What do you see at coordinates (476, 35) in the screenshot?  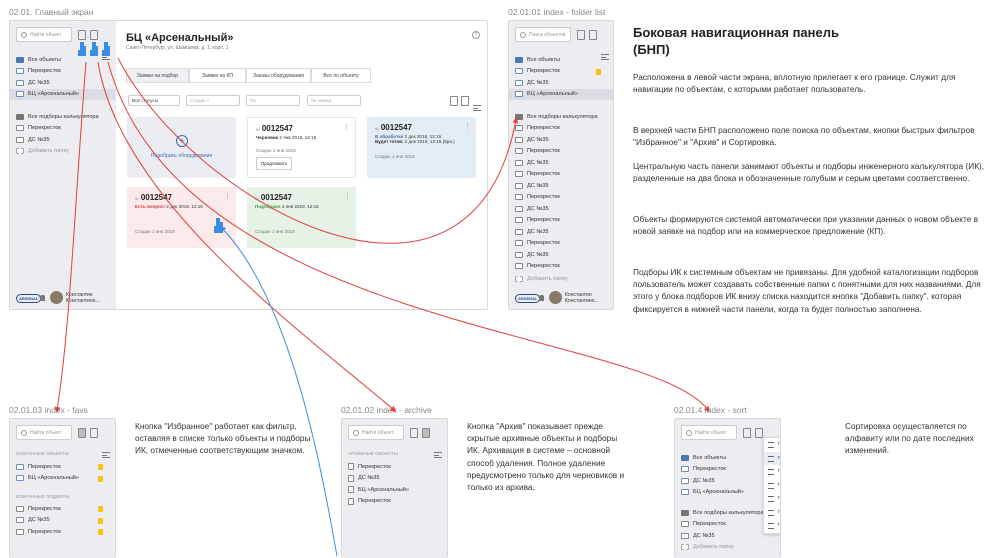 I see `help-icon: ?` at bounding box center [476, 35].